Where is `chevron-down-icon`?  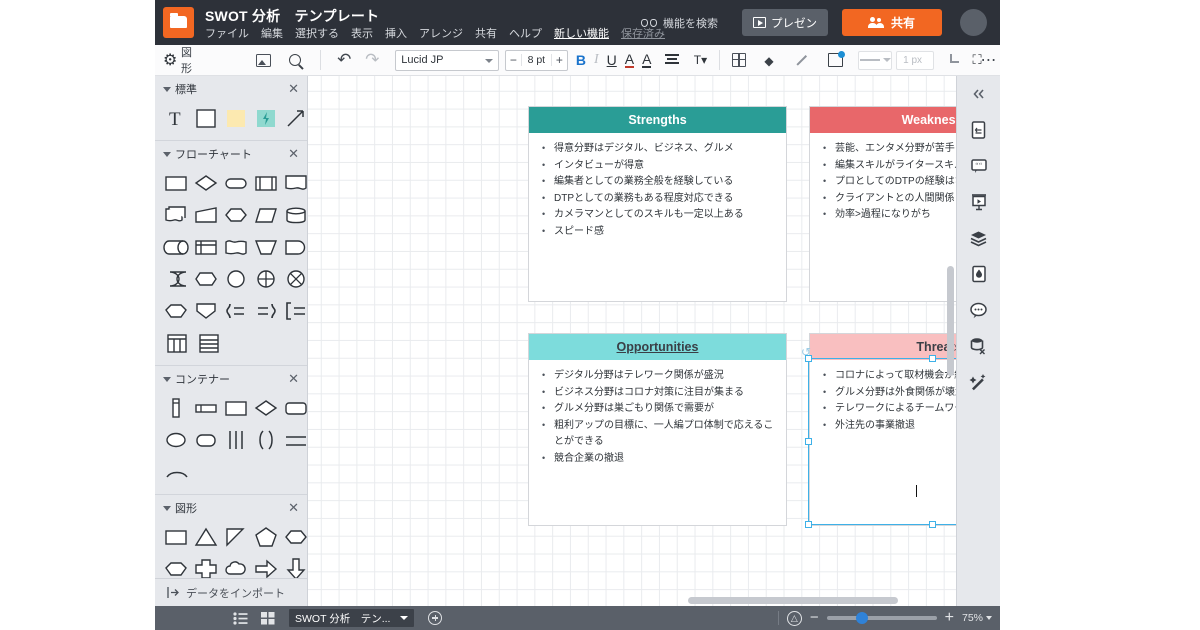
chevron-down-icon is located at coordinates (404, 618).